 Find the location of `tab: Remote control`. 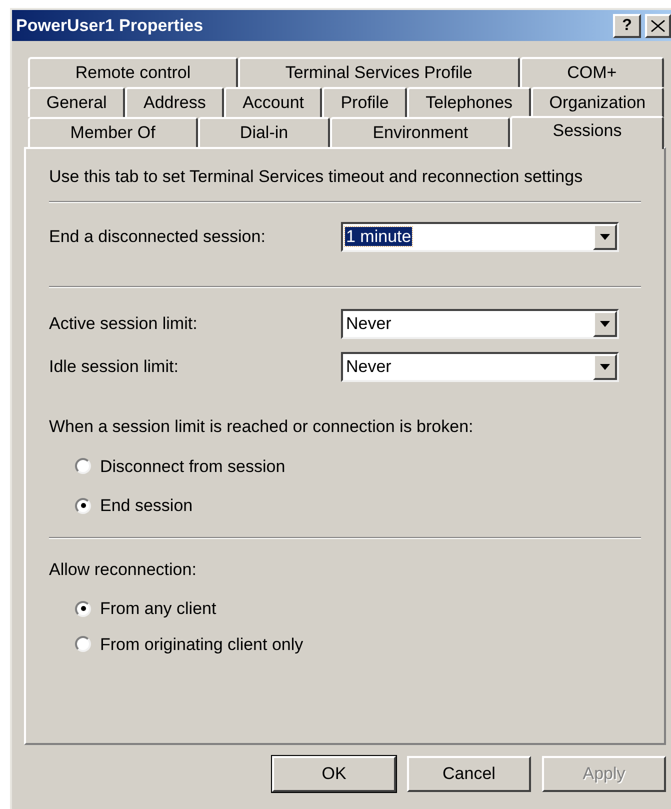

tab: Remote control is located at coordinates (133, 72).